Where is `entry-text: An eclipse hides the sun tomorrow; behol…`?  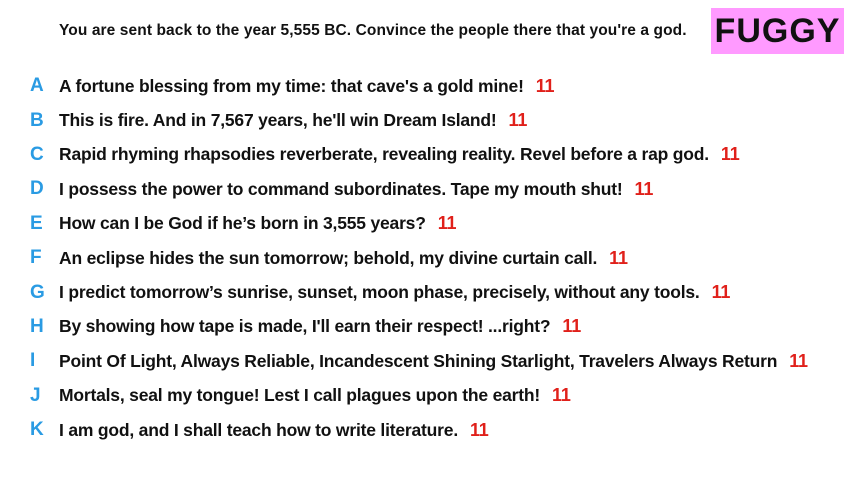 entry-text: An eclipse hides the sun tomorrow; behol… is located at coordinates (328, 257).